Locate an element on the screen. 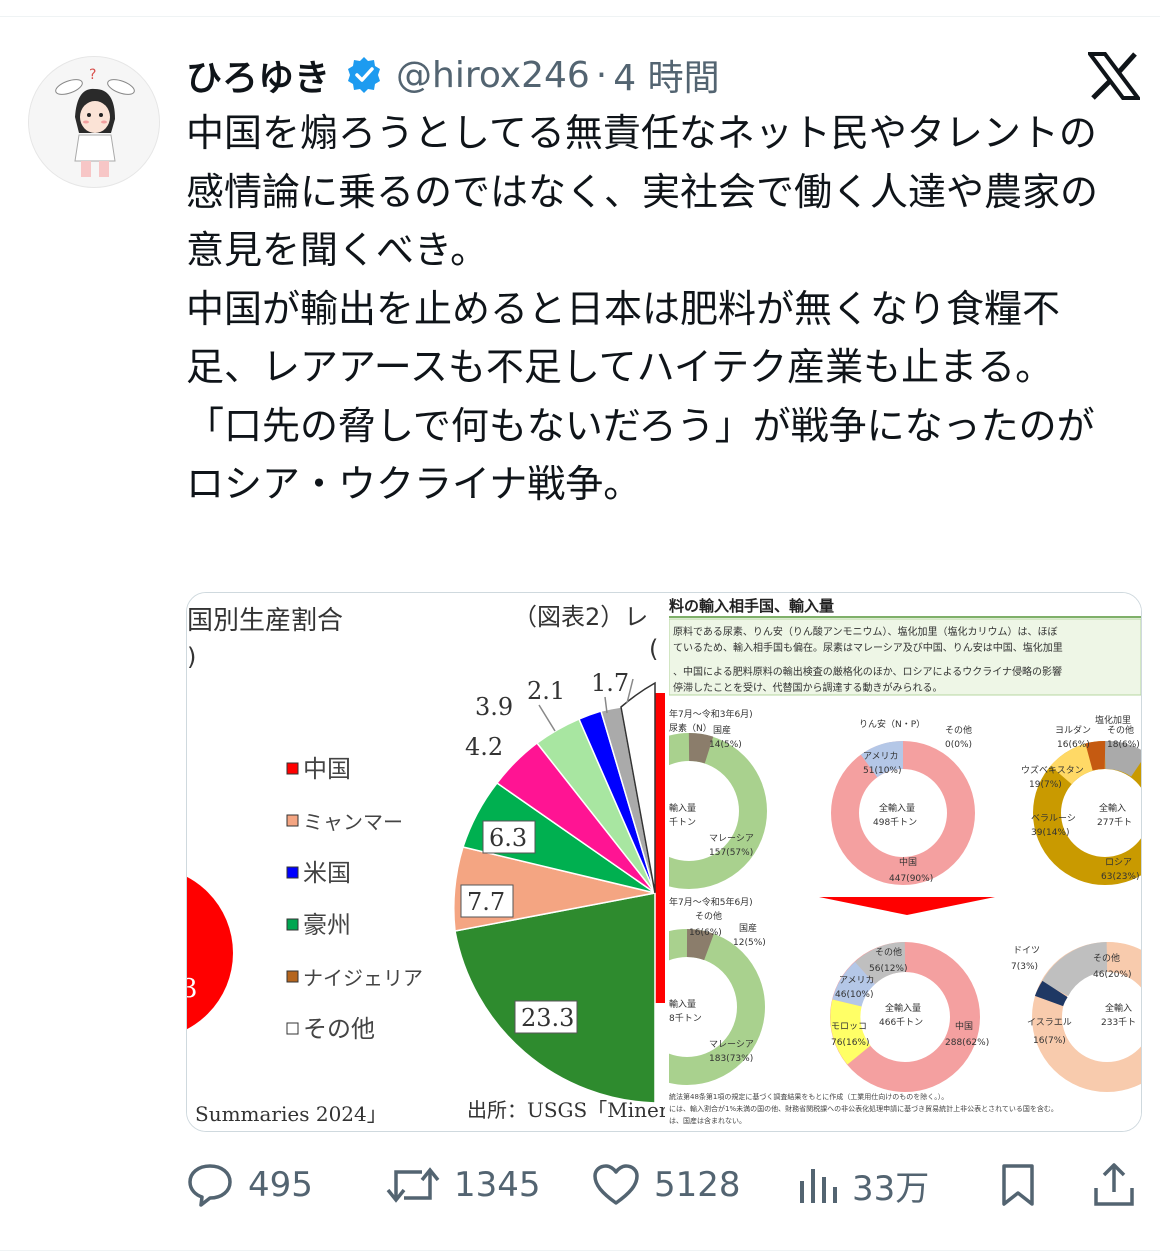  display-name: ひろゆき is located at coordinates (258, 75).